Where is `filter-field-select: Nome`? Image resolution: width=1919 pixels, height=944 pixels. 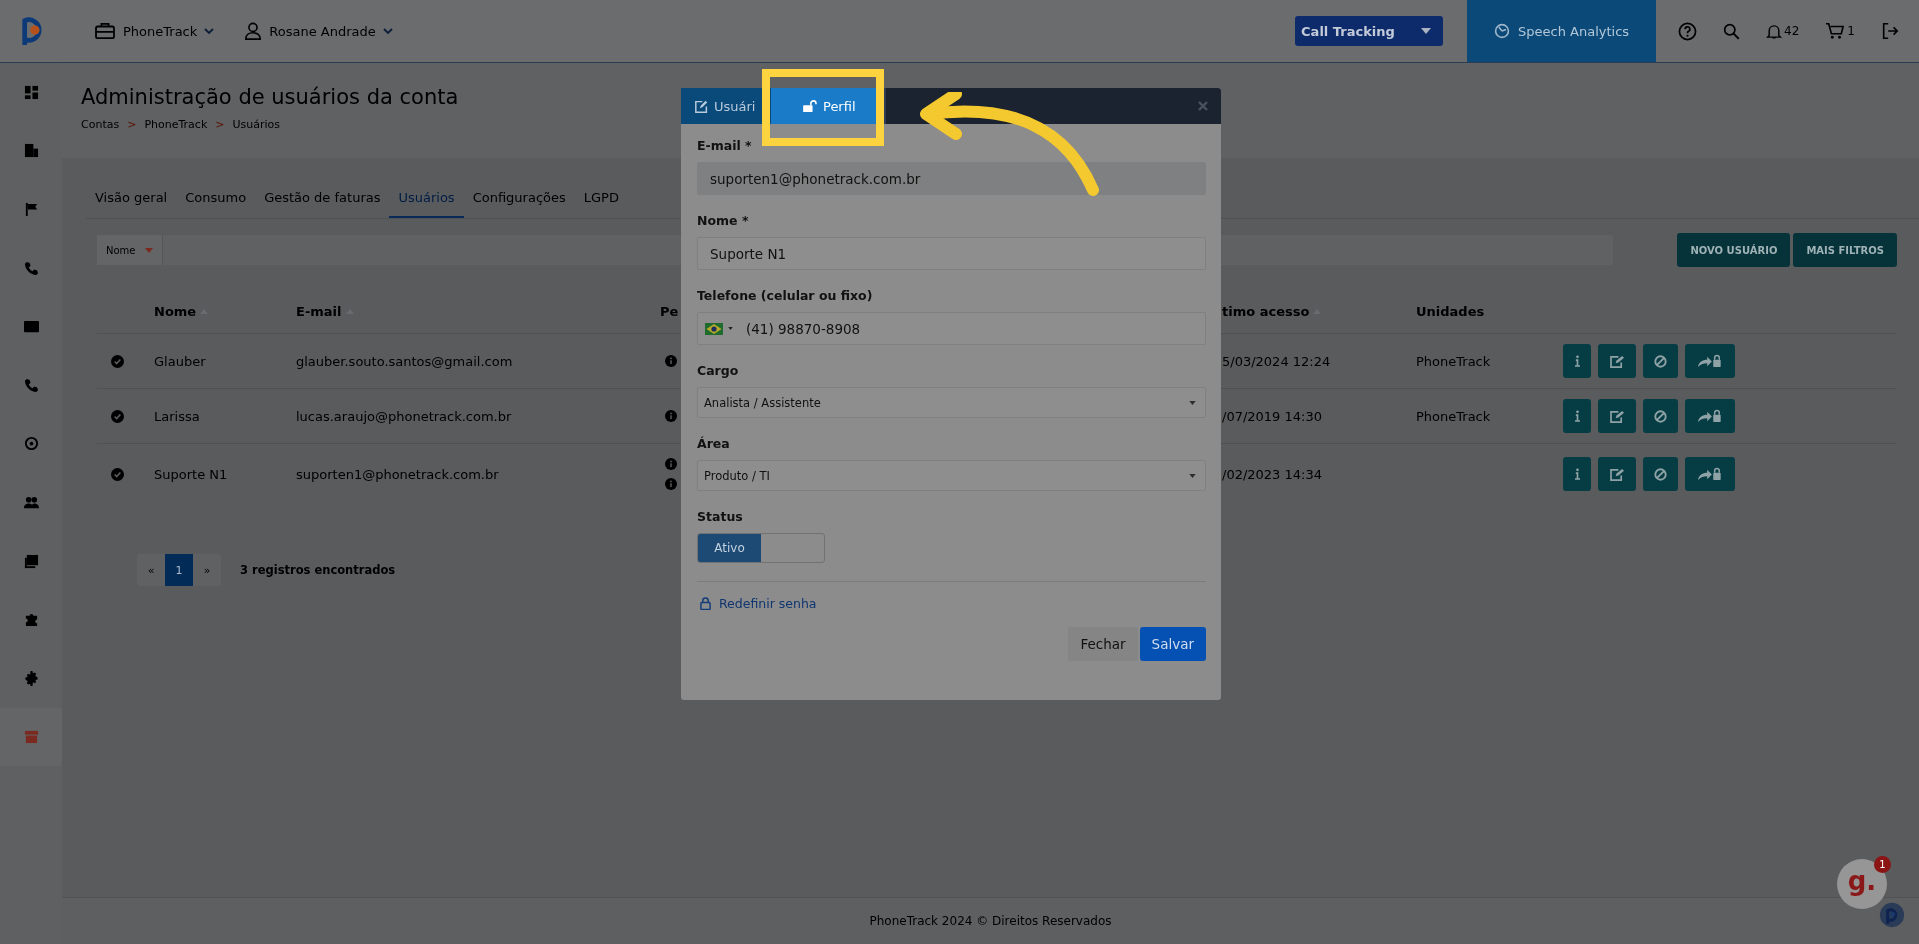 filter-field-select: Nome is located at coordinates (130, 250).